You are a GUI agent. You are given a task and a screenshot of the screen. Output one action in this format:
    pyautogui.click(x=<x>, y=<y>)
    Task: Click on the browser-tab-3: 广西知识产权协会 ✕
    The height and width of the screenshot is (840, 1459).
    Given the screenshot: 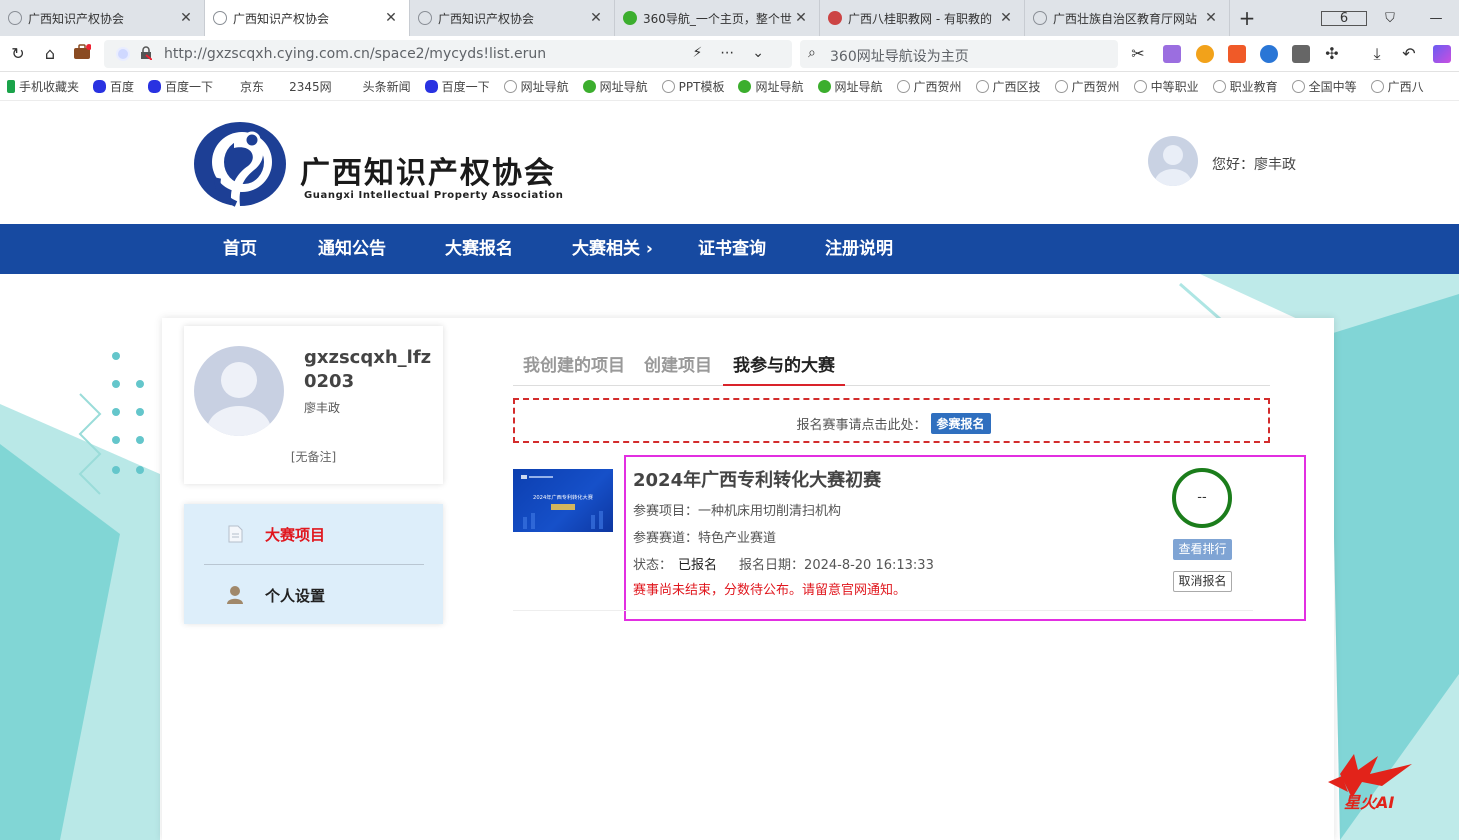 What is the action you would take?
    pyautogui.click(x=512, y=18)
    